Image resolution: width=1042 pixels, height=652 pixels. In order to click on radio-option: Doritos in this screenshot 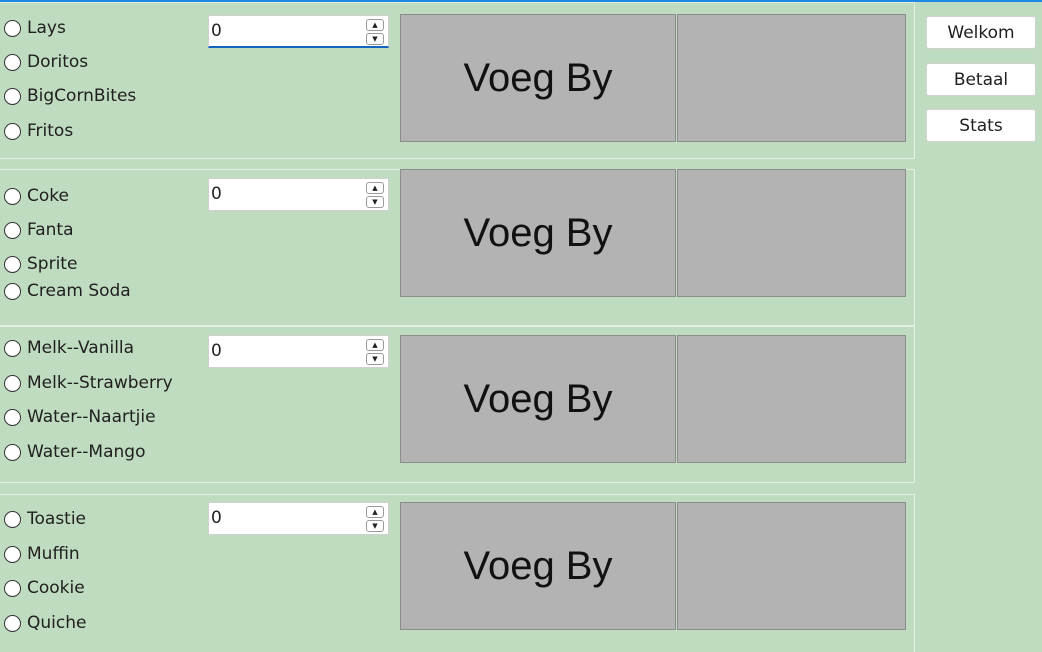, I will do `click(46, 62)`.